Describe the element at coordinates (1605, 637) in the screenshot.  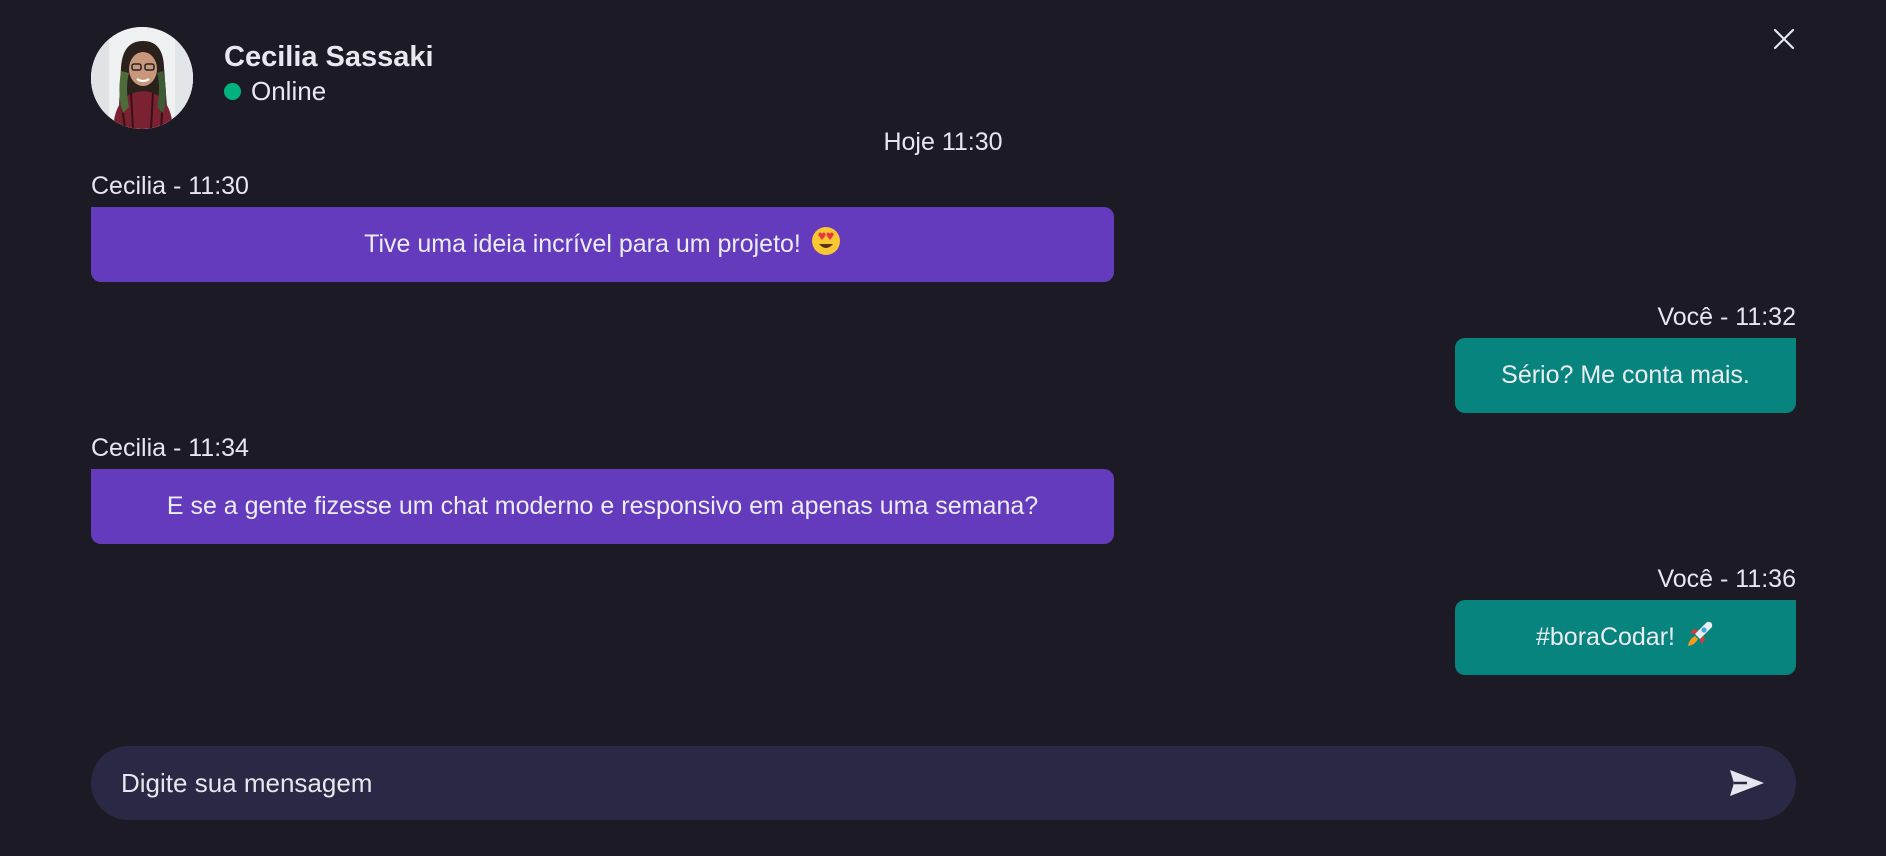
I see `message-text: #boraCodar!` at that location.